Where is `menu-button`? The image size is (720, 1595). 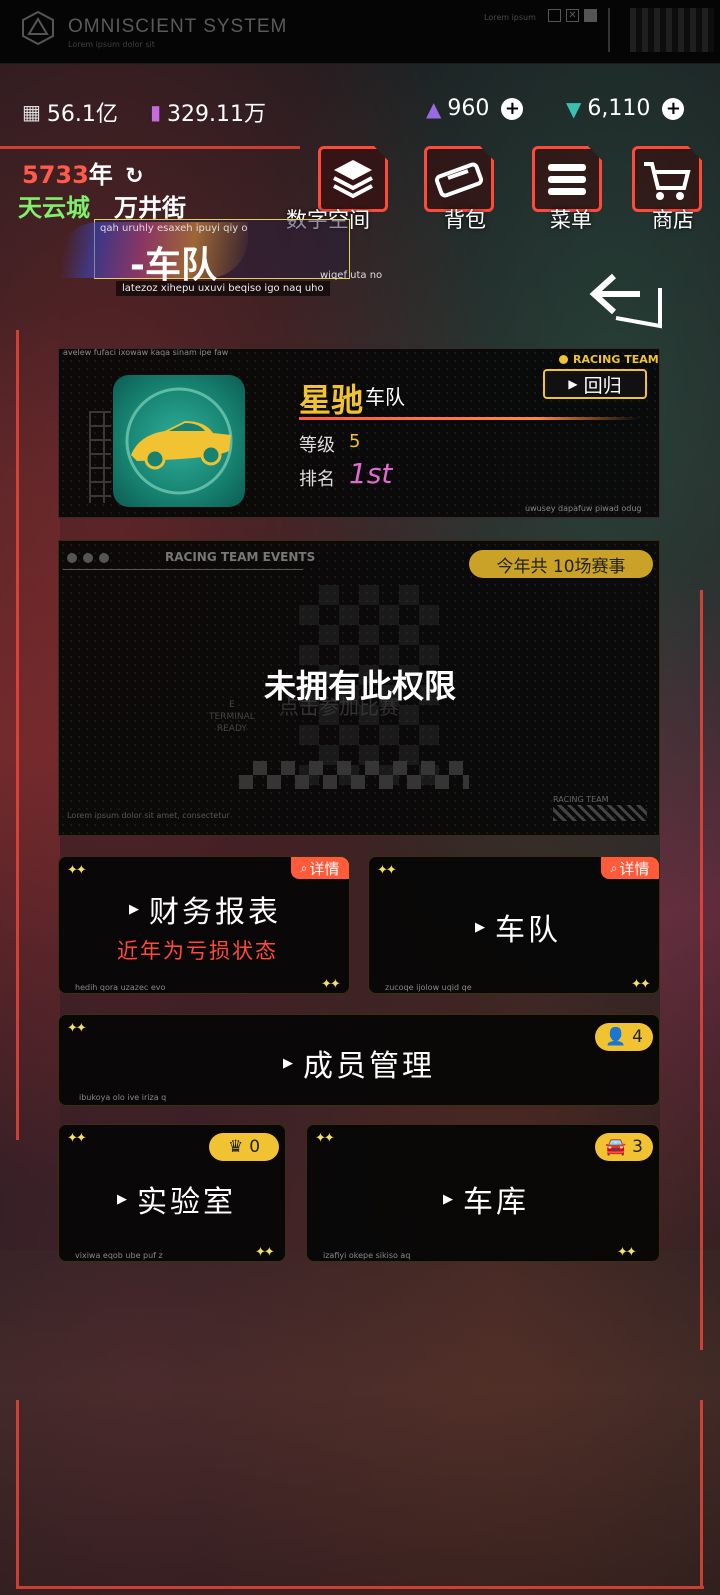
menu-button is located at coordinates (567, 179).